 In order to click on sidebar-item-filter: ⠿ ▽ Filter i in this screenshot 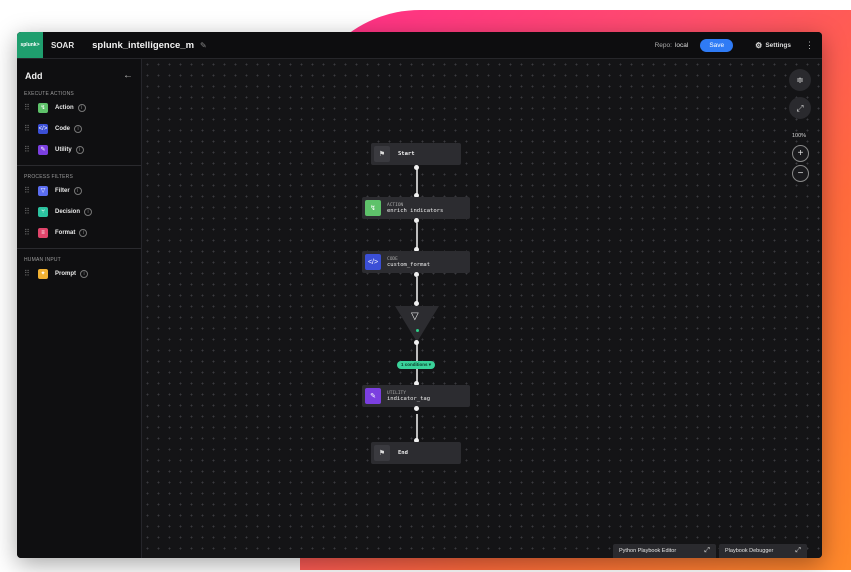, I will do `click(79, 190)`.